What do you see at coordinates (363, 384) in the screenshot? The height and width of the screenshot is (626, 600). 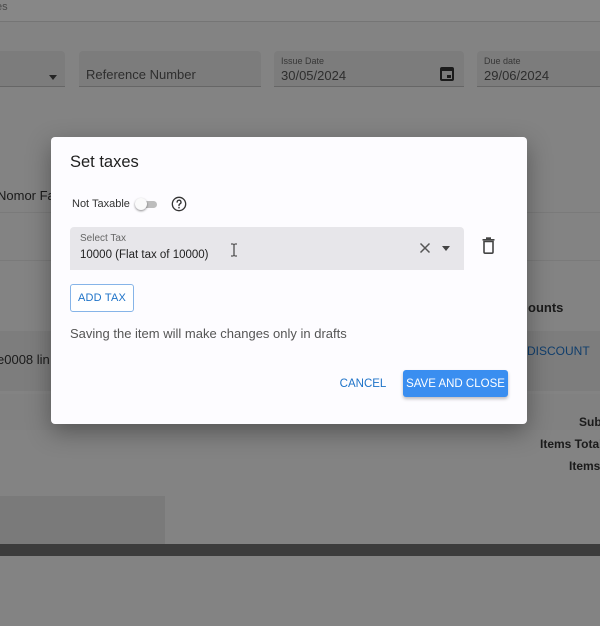 I see `cancel-button: CANCEL` at bounding box center [363, 384].